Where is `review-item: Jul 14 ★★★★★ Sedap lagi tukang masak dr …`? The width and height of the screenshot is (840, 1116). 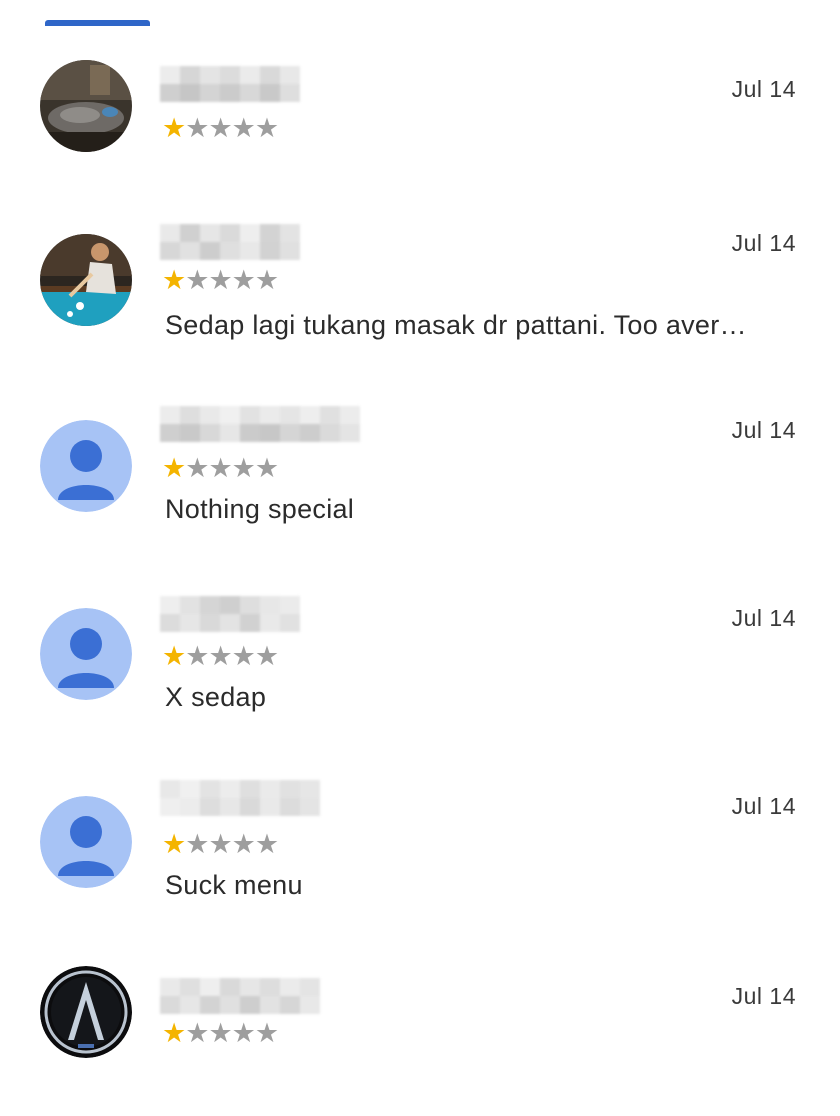
review-item: Jul 14 ★★★★★ Sedap lagi tukang masak dr … is located at coordinates (420, 285).